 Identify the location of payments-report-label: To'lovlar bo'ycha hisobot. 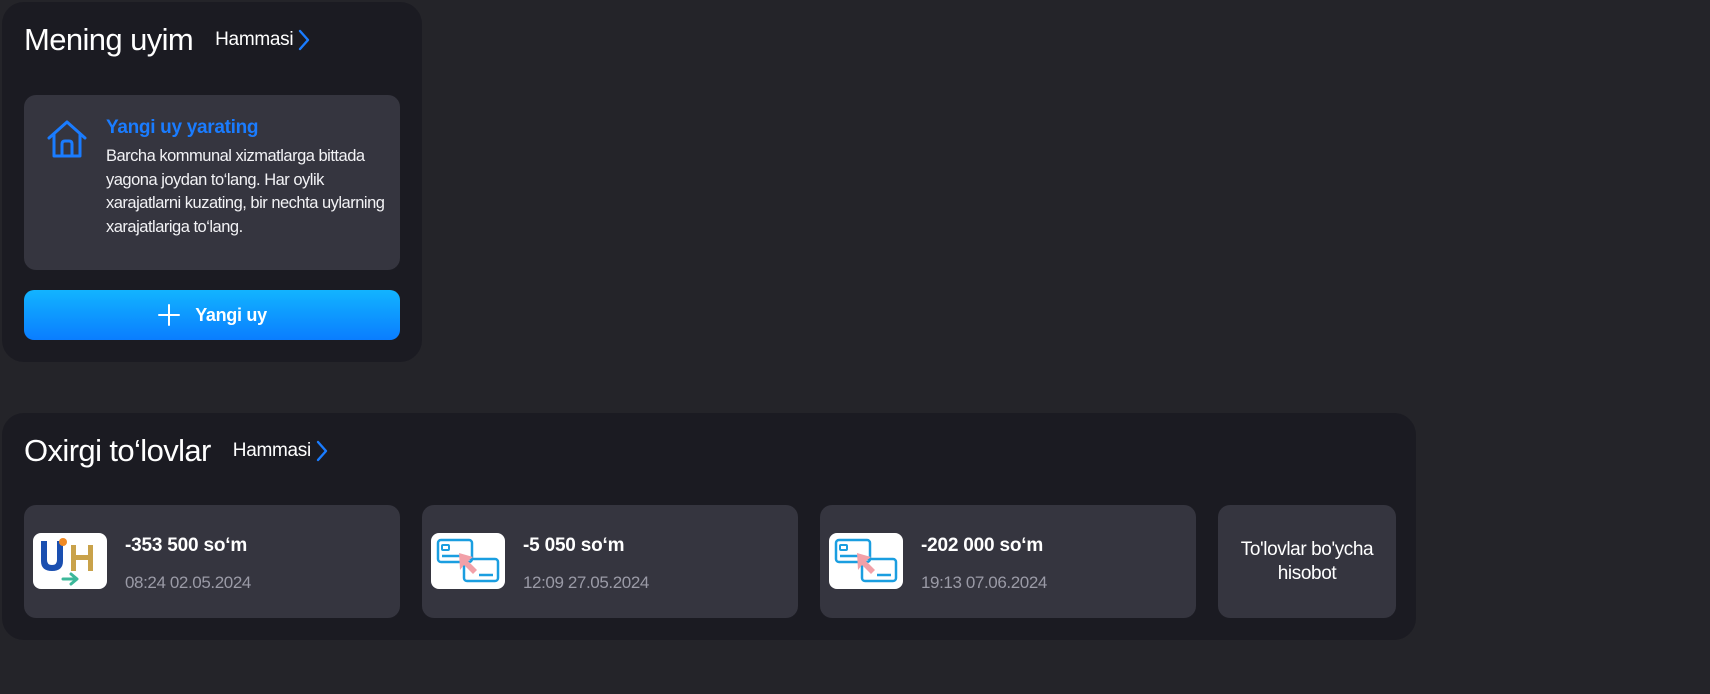
(1307, 561).